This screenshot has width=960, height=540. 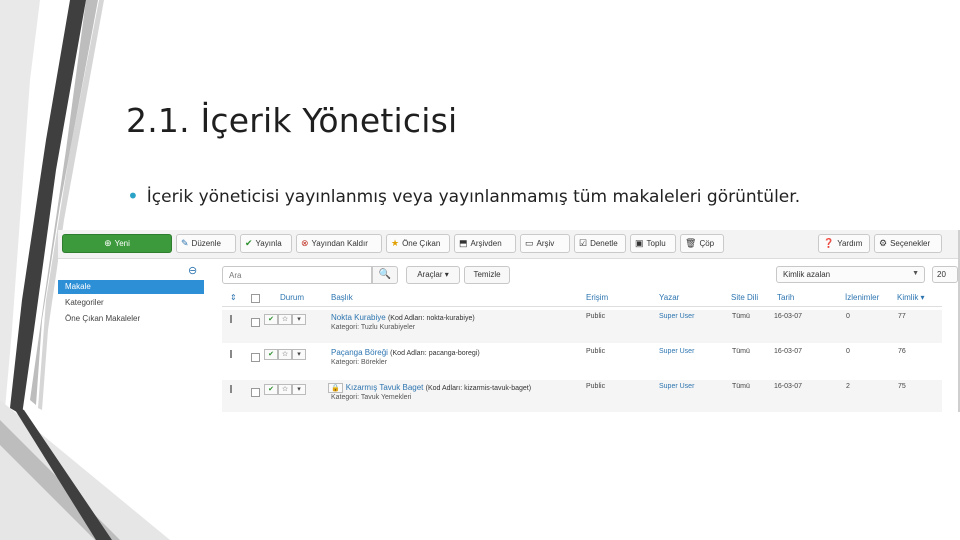 What do you see at coordinates (902, 316) in the screenshot?
I see `id-cell: 77` at bounding box center [902, 316].